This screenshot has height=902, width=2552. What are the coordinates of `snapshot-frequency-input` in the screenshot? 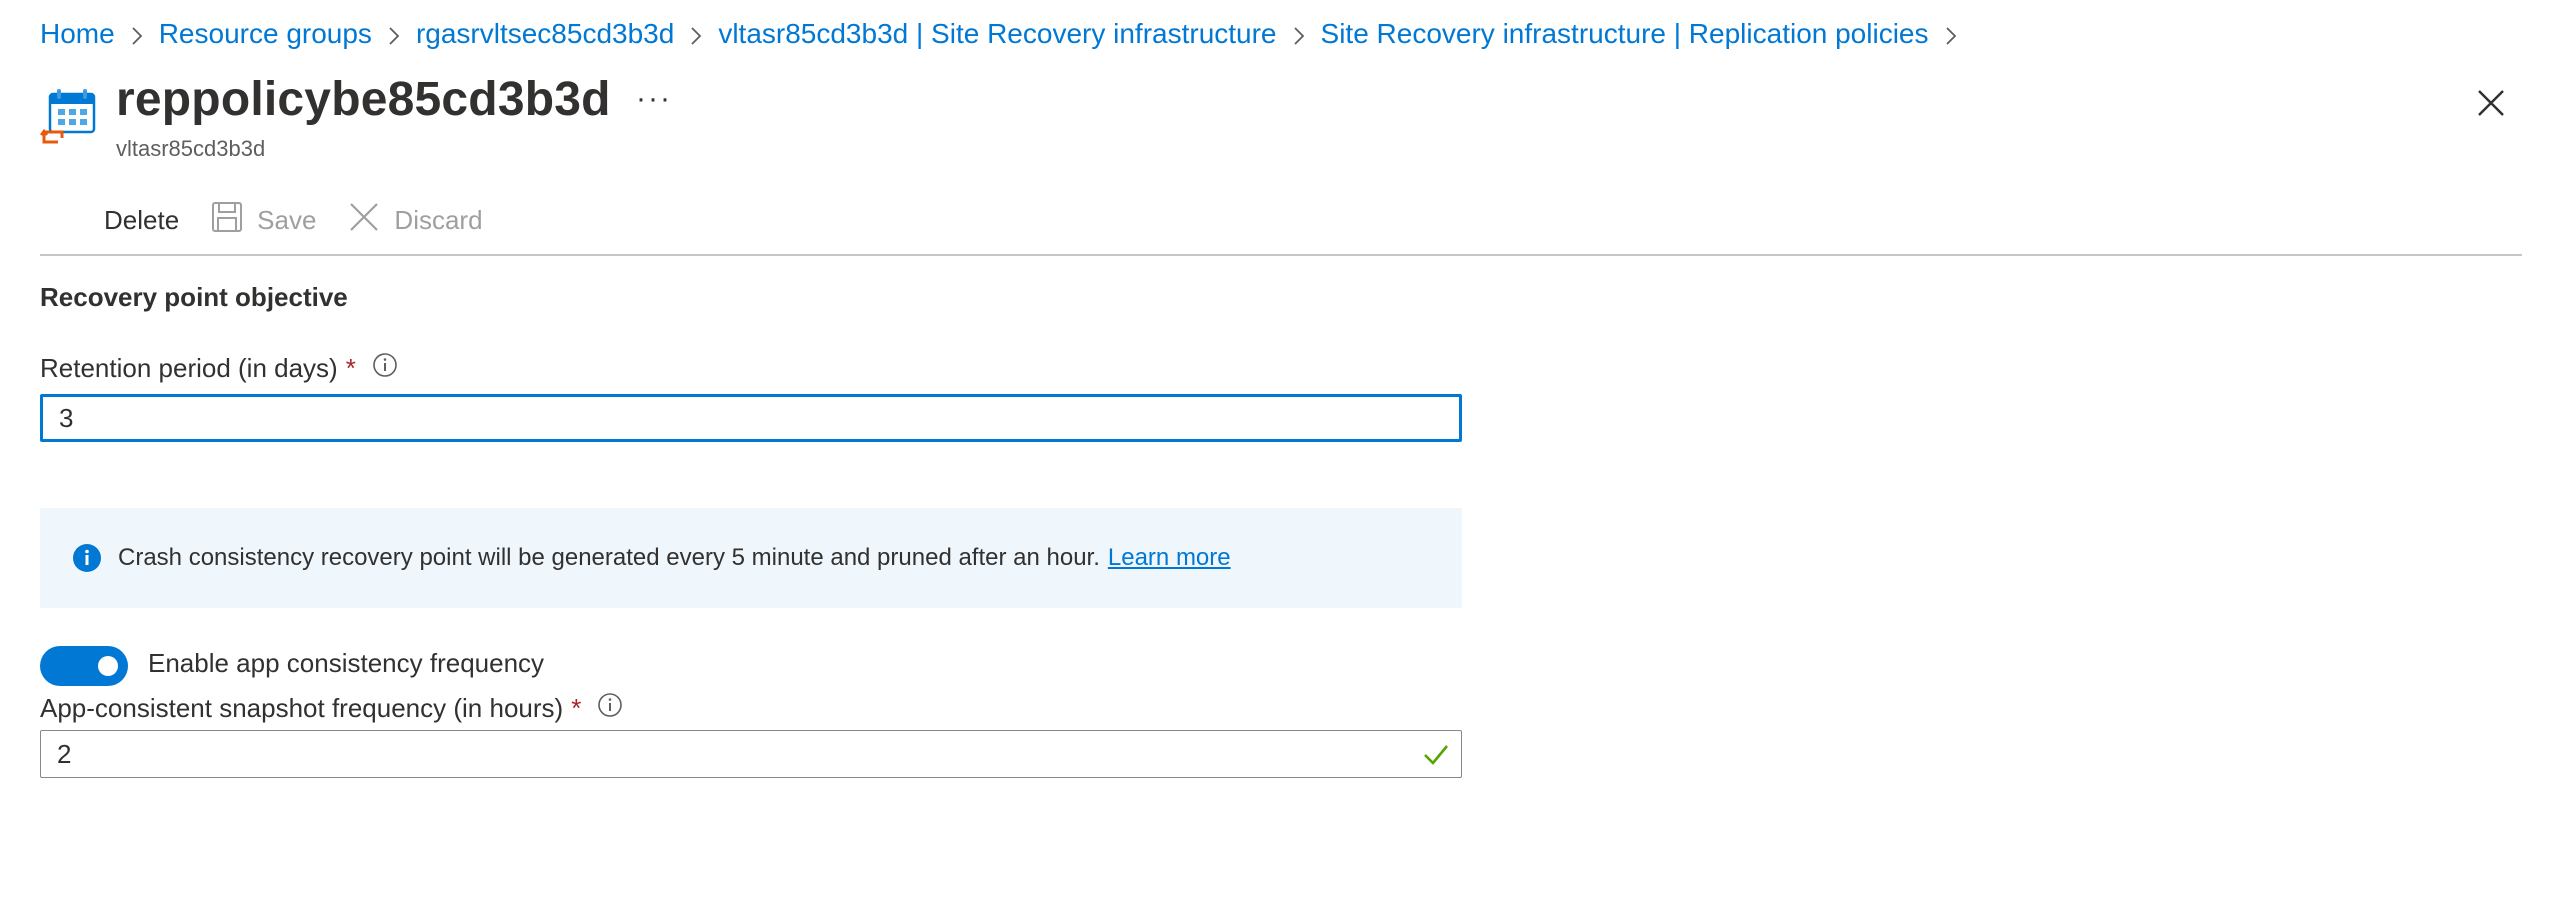 It's located at (751, 754).